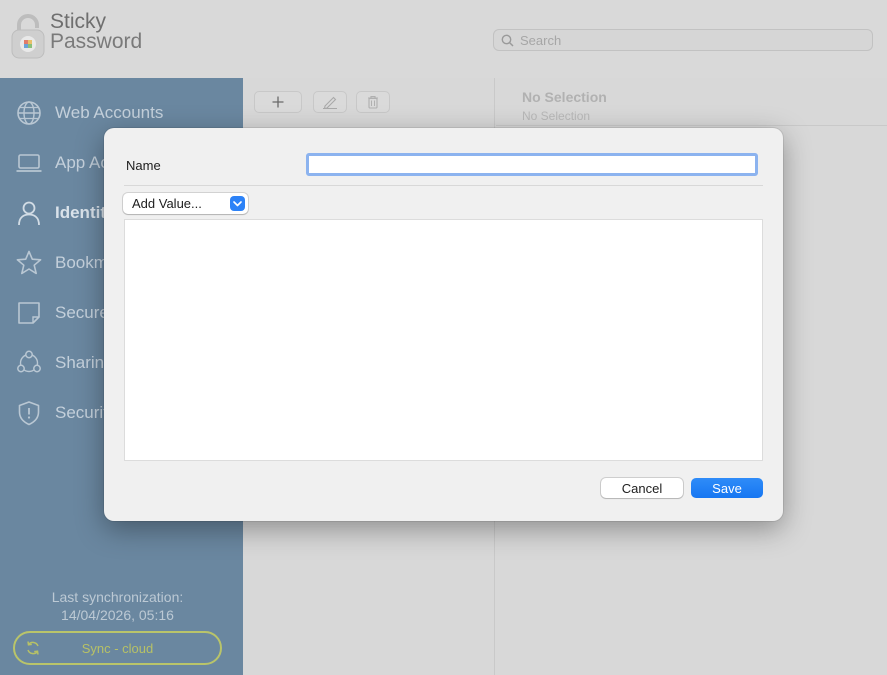 This screenshot has height=675, width=887. Describe the element at coordinates (96, 41) in the screenshot. I see `app-name-line2: Password` at that location.